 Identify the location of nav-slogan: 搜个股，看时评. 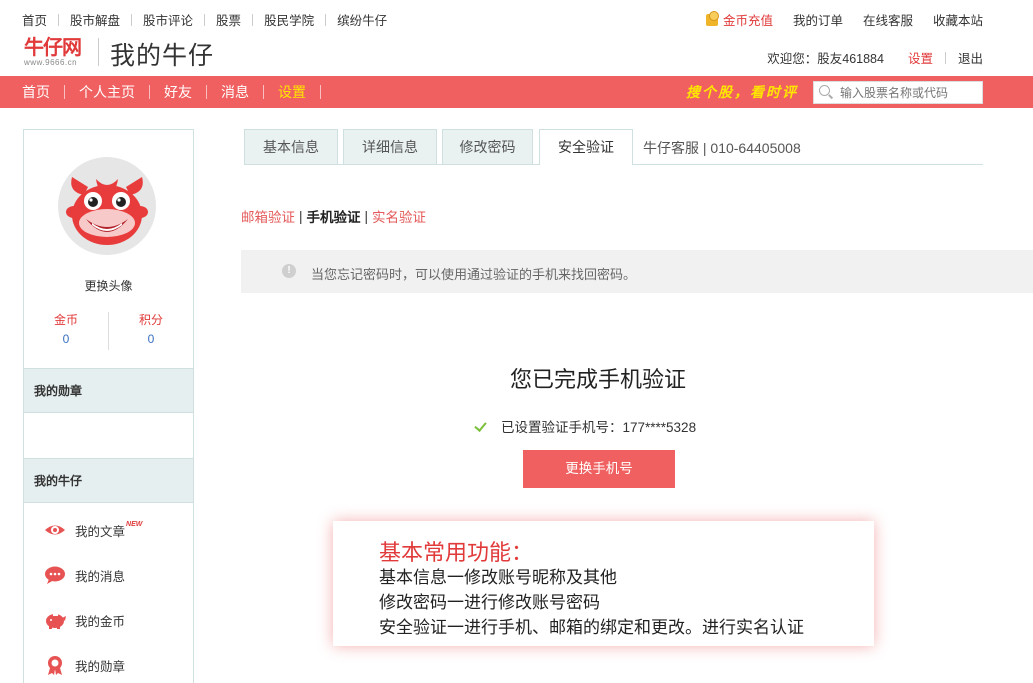
(742, 93).